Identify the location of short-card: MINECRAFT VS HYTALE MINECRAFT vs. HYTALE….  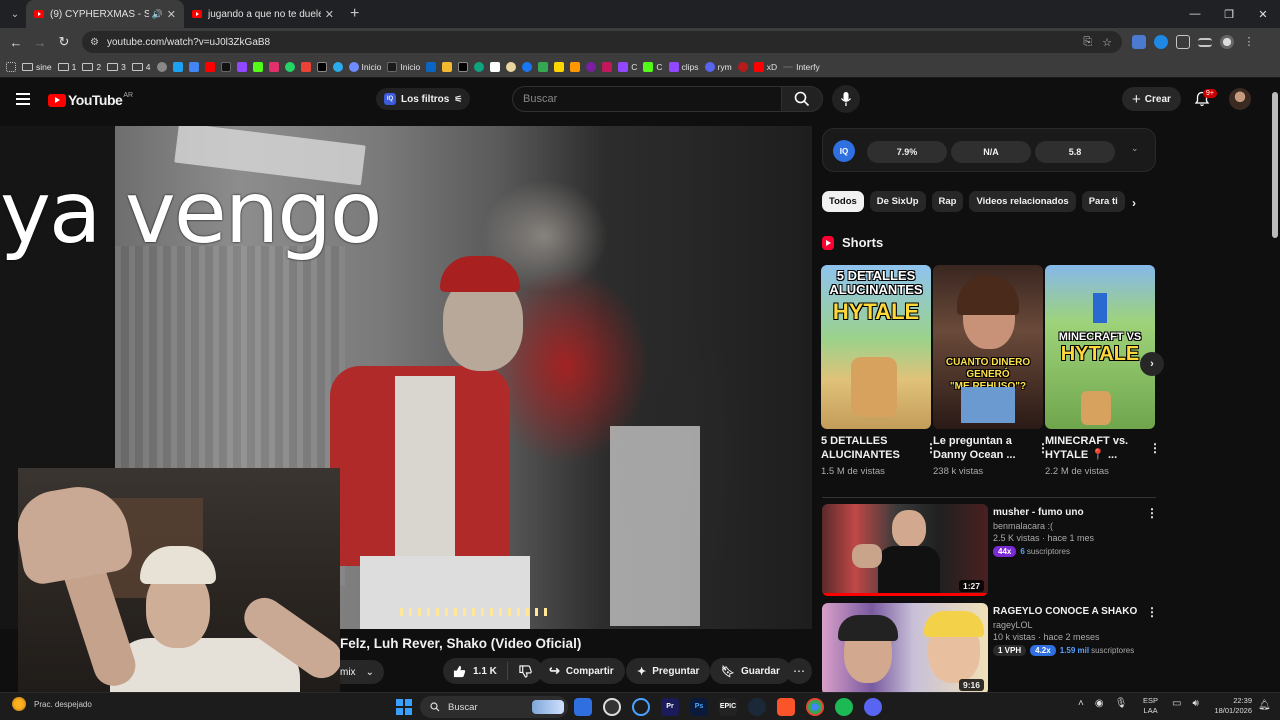
(1103, 371).